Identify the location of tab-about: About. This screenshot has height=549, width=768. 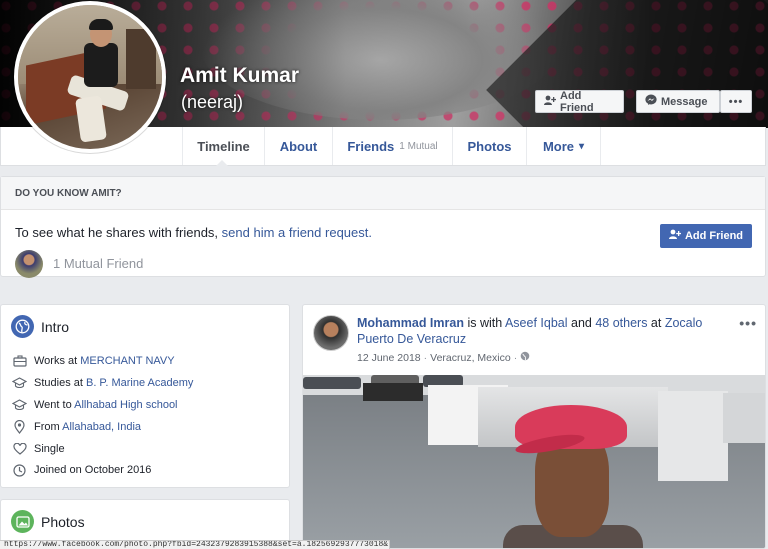
(299, 146).